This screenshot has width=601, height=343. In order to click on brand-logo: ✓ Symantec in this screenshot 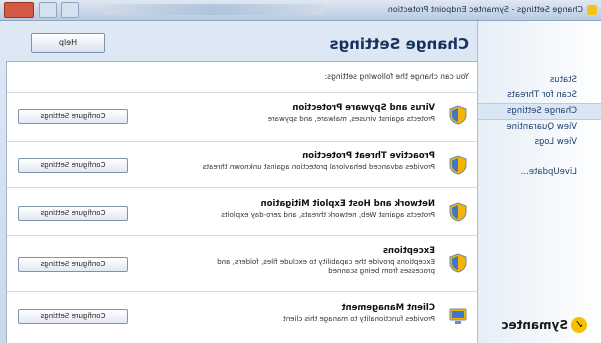, I will do `click(544, 325)`.